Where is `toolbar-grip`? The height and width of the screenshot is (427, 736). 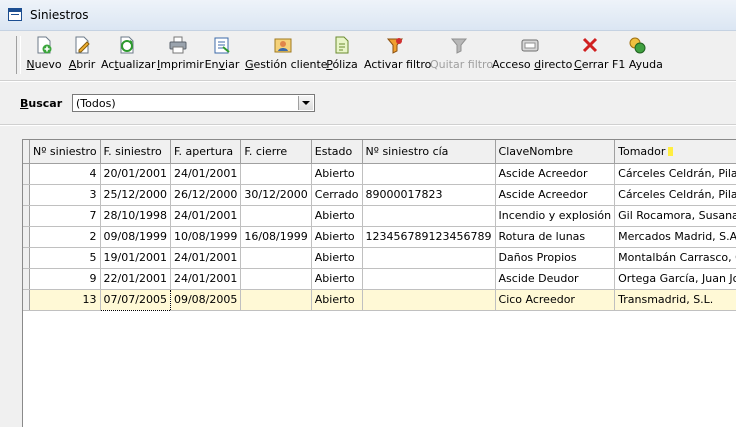
toolbar-grip is located at coordinates (18, 55).